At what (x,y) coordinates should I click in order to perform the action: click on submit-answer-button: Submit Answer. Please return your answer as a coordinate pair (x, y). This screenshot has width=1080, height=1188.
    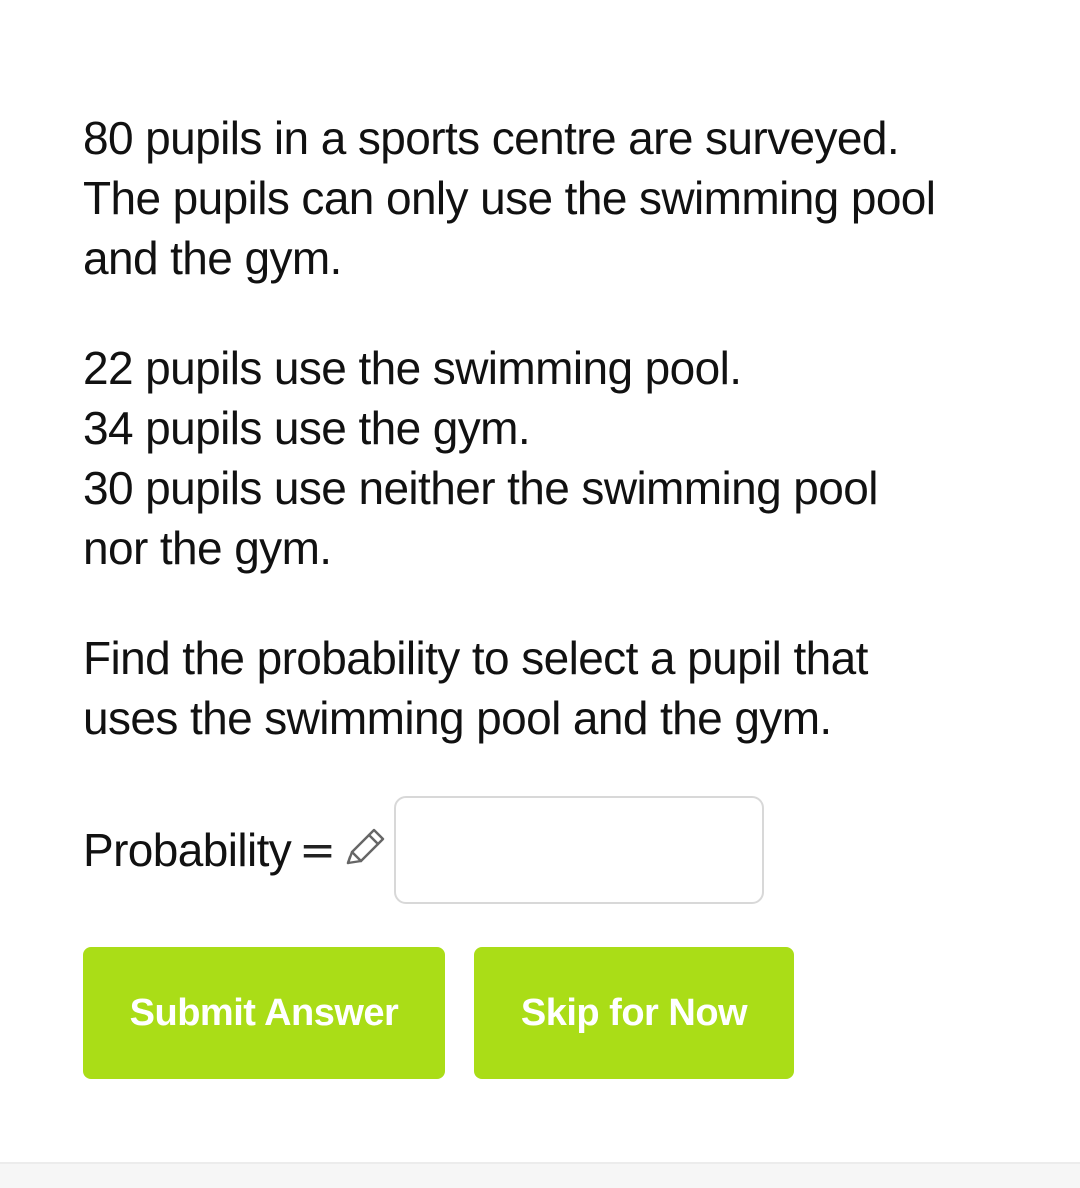
    Looking at the image, I should click on (264, 1013).